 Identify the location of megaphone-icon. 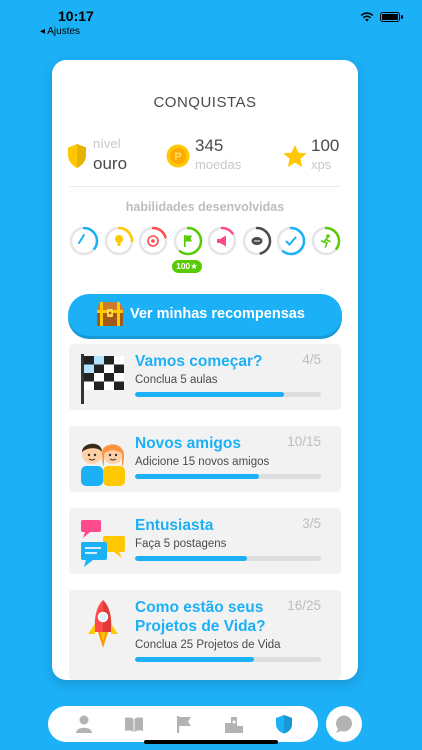
(222, 241).